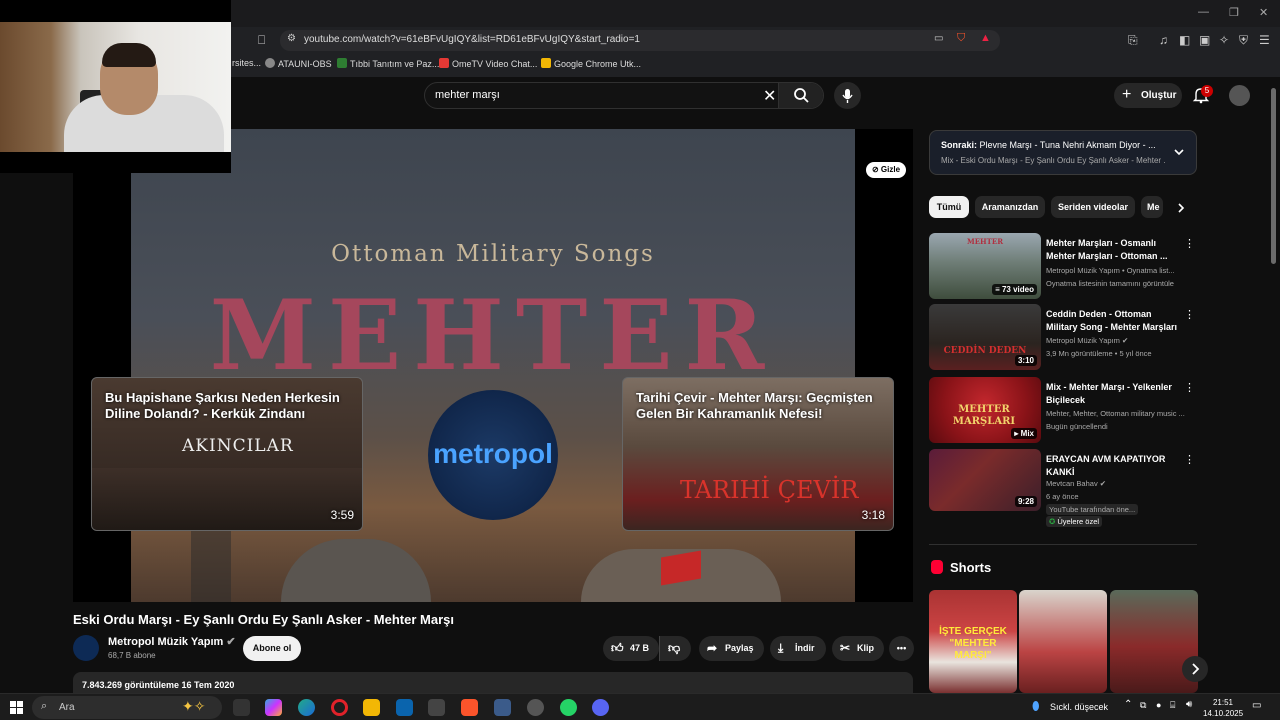  What do you see at coordinates (1163, 40) in the screenshot?
I see `media-icon: ♫` at bounding box center [1163, 40].